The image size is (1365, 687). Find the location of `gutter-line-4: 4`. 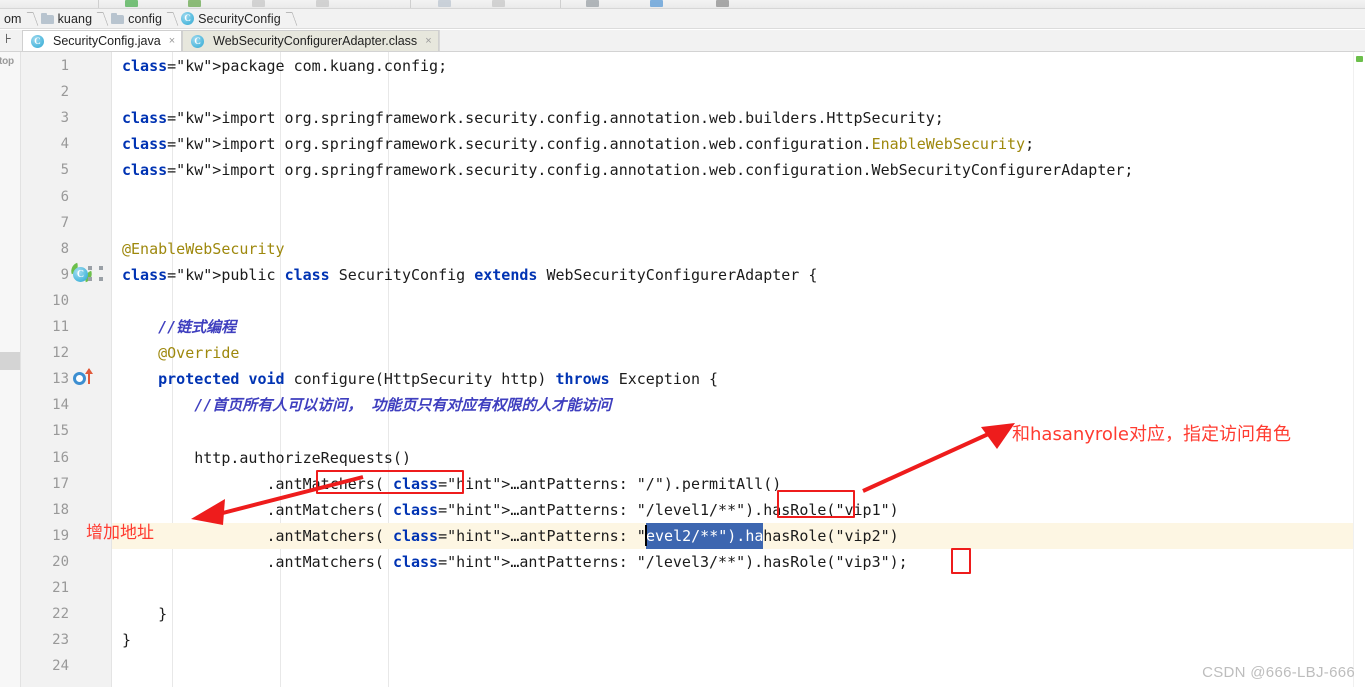

gutter-line-4: 4 is located at coordinates (66, 144).